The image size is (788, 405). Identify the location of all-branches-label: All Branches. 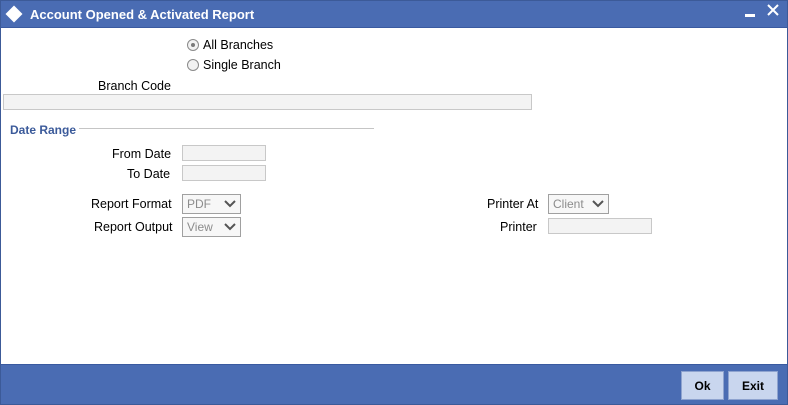
(238, 45).